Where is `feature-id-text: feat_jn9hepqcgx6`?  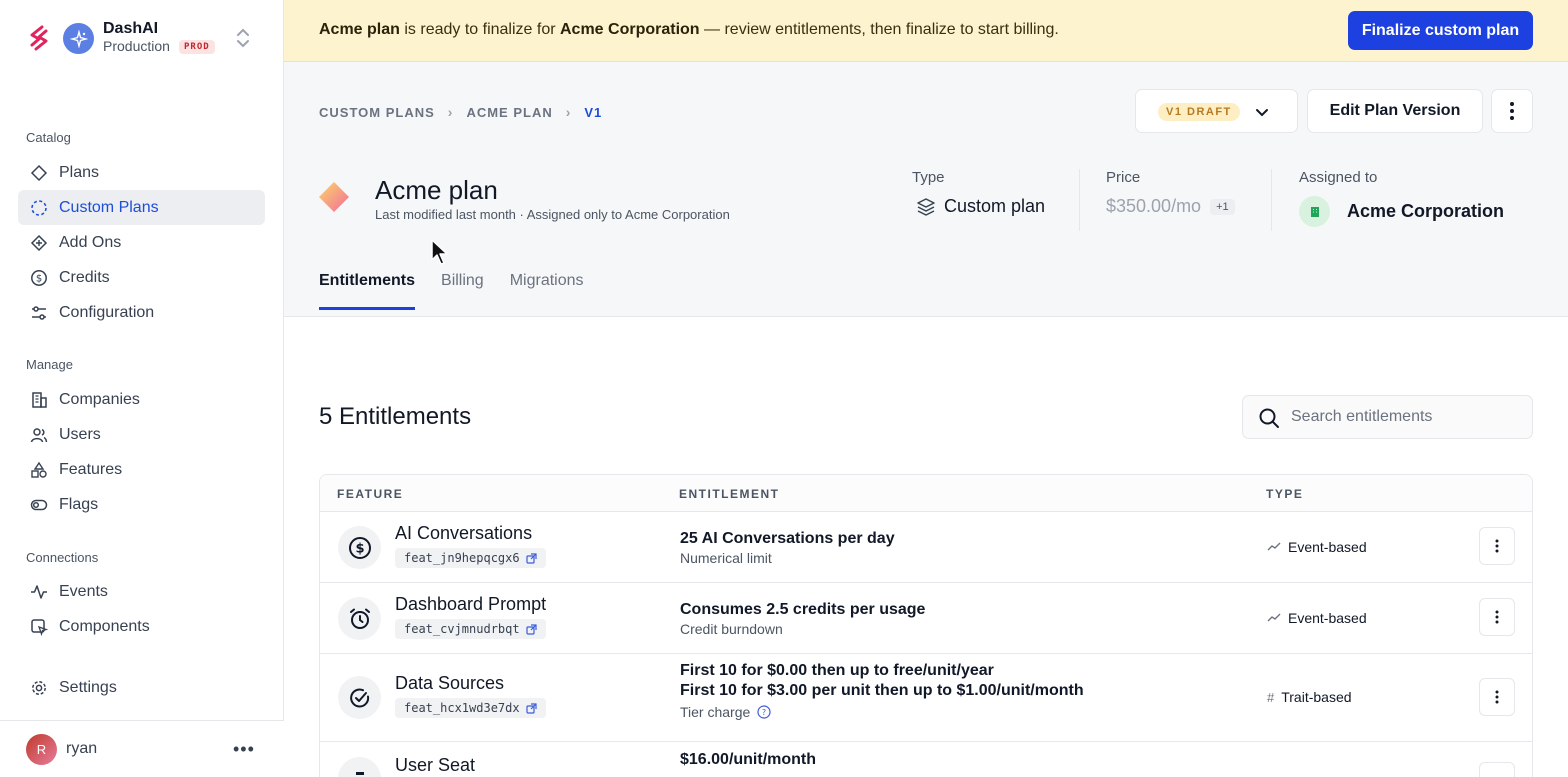
feature-id-text: feat_jn9hepqcgx6 is located at coordinates (462, 558).